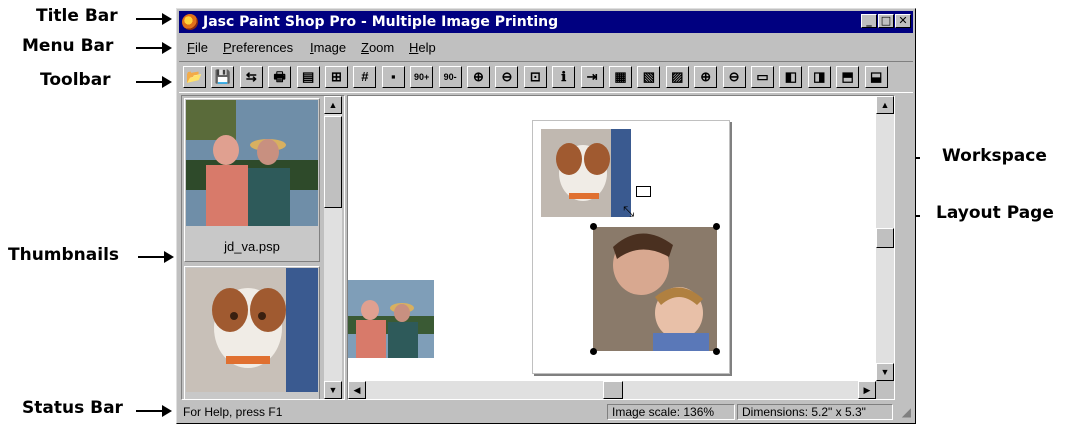 Image resolution: width=1071 pixels, height=428 pixels. Describe the element at coordinates (535, 77) in the screenshot. I see `zoom-full-icon: ⊡` at that location.